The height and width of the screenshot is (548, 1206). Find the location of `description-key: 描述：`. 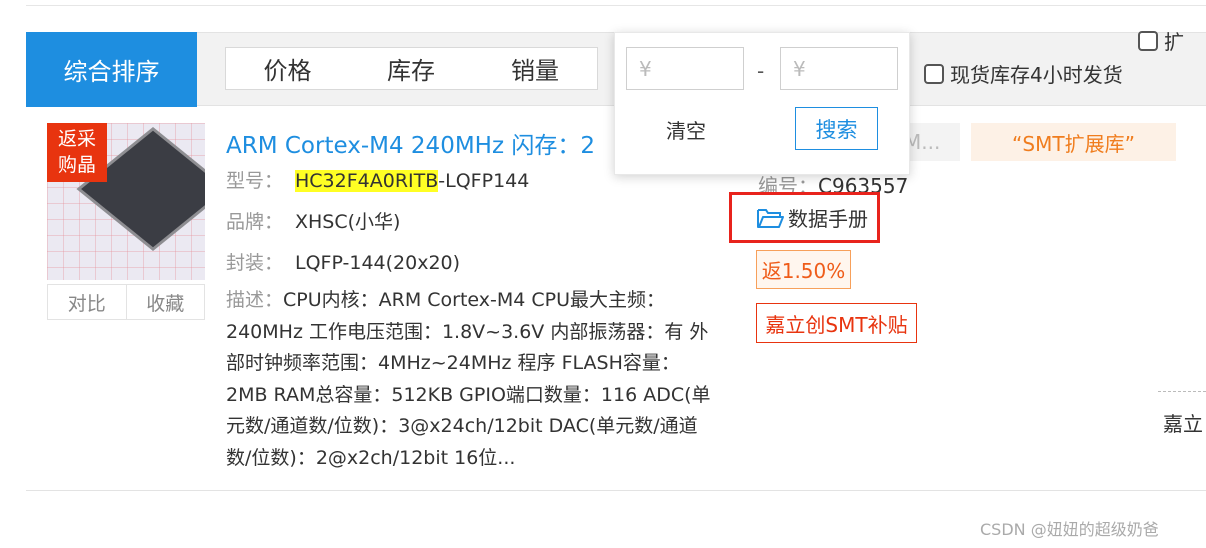

description-key: 描述： is located at coordinates (255, 300).